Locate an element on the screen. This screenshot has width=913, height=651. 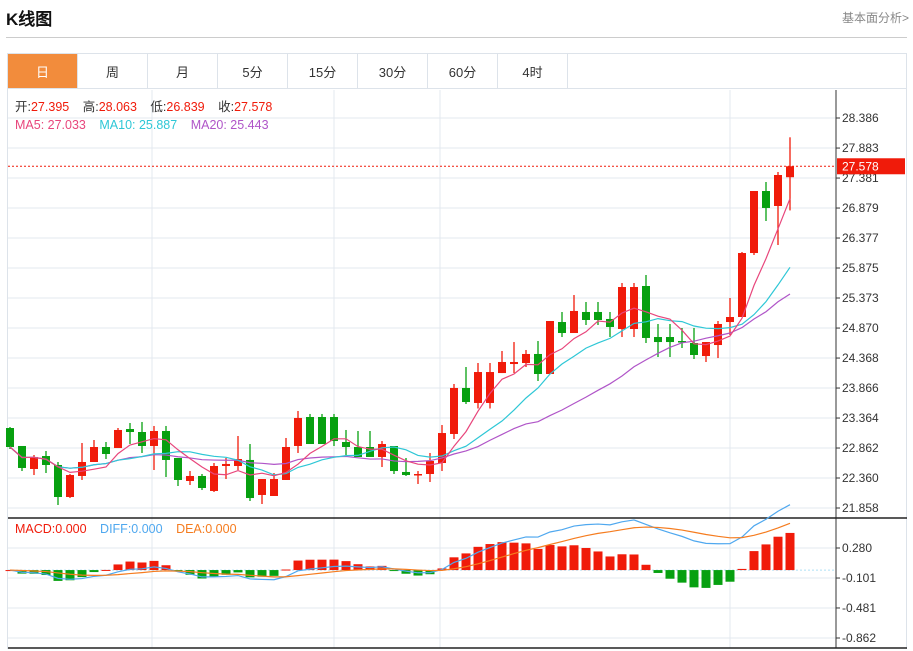
dea-legend: DEA:0.000 is located at coordinates (206, 529).